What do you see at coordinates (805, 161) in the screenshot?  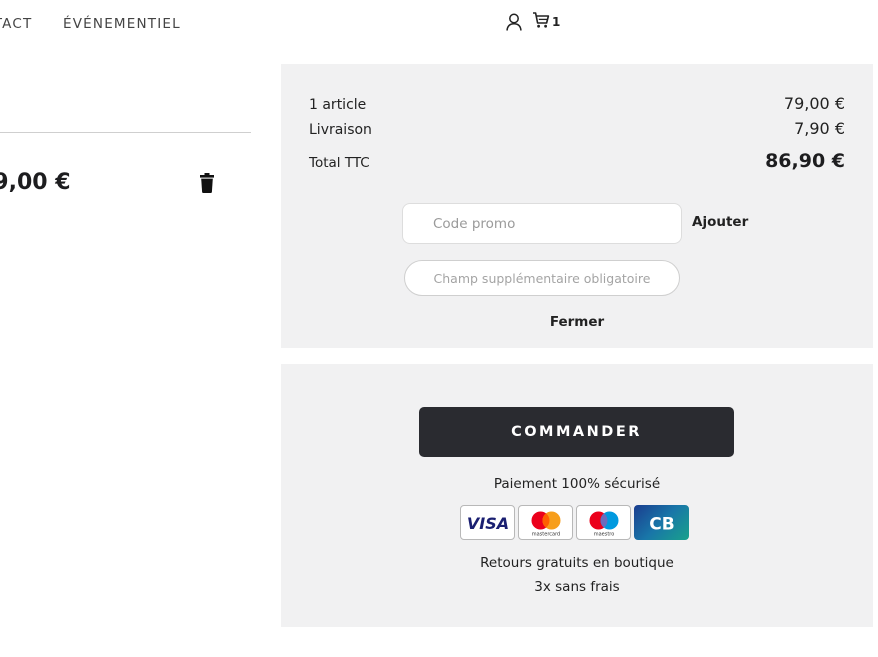 I see `total-value: 86,90 €` at bounding box center [805, 161].